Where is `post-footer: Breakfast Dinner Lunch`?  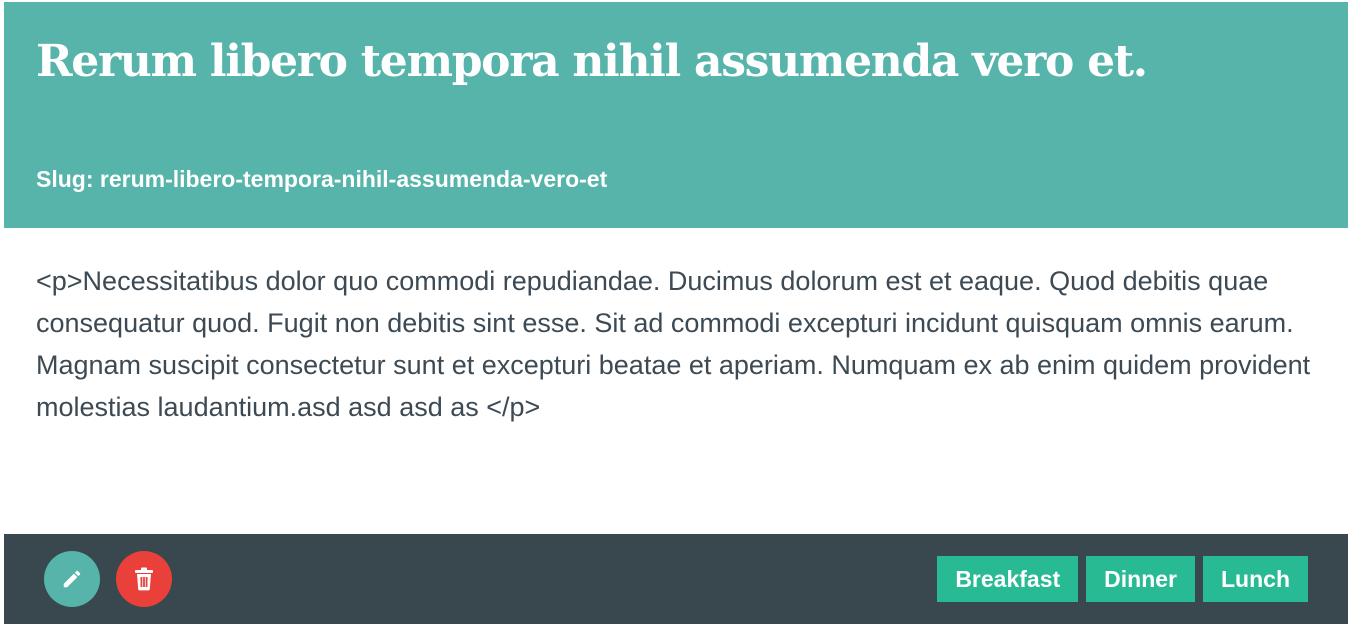
post-footer: Breakfast Dinner Lunch is located at coordinates (676, 579).